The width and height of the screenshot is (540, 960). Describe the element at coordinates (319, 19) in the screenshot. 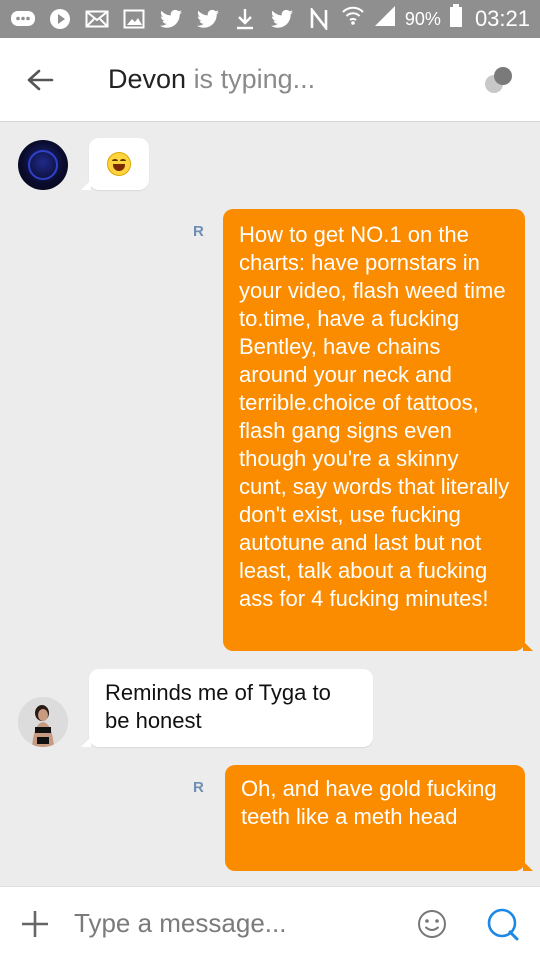

I see `nfc-icon` at that location.